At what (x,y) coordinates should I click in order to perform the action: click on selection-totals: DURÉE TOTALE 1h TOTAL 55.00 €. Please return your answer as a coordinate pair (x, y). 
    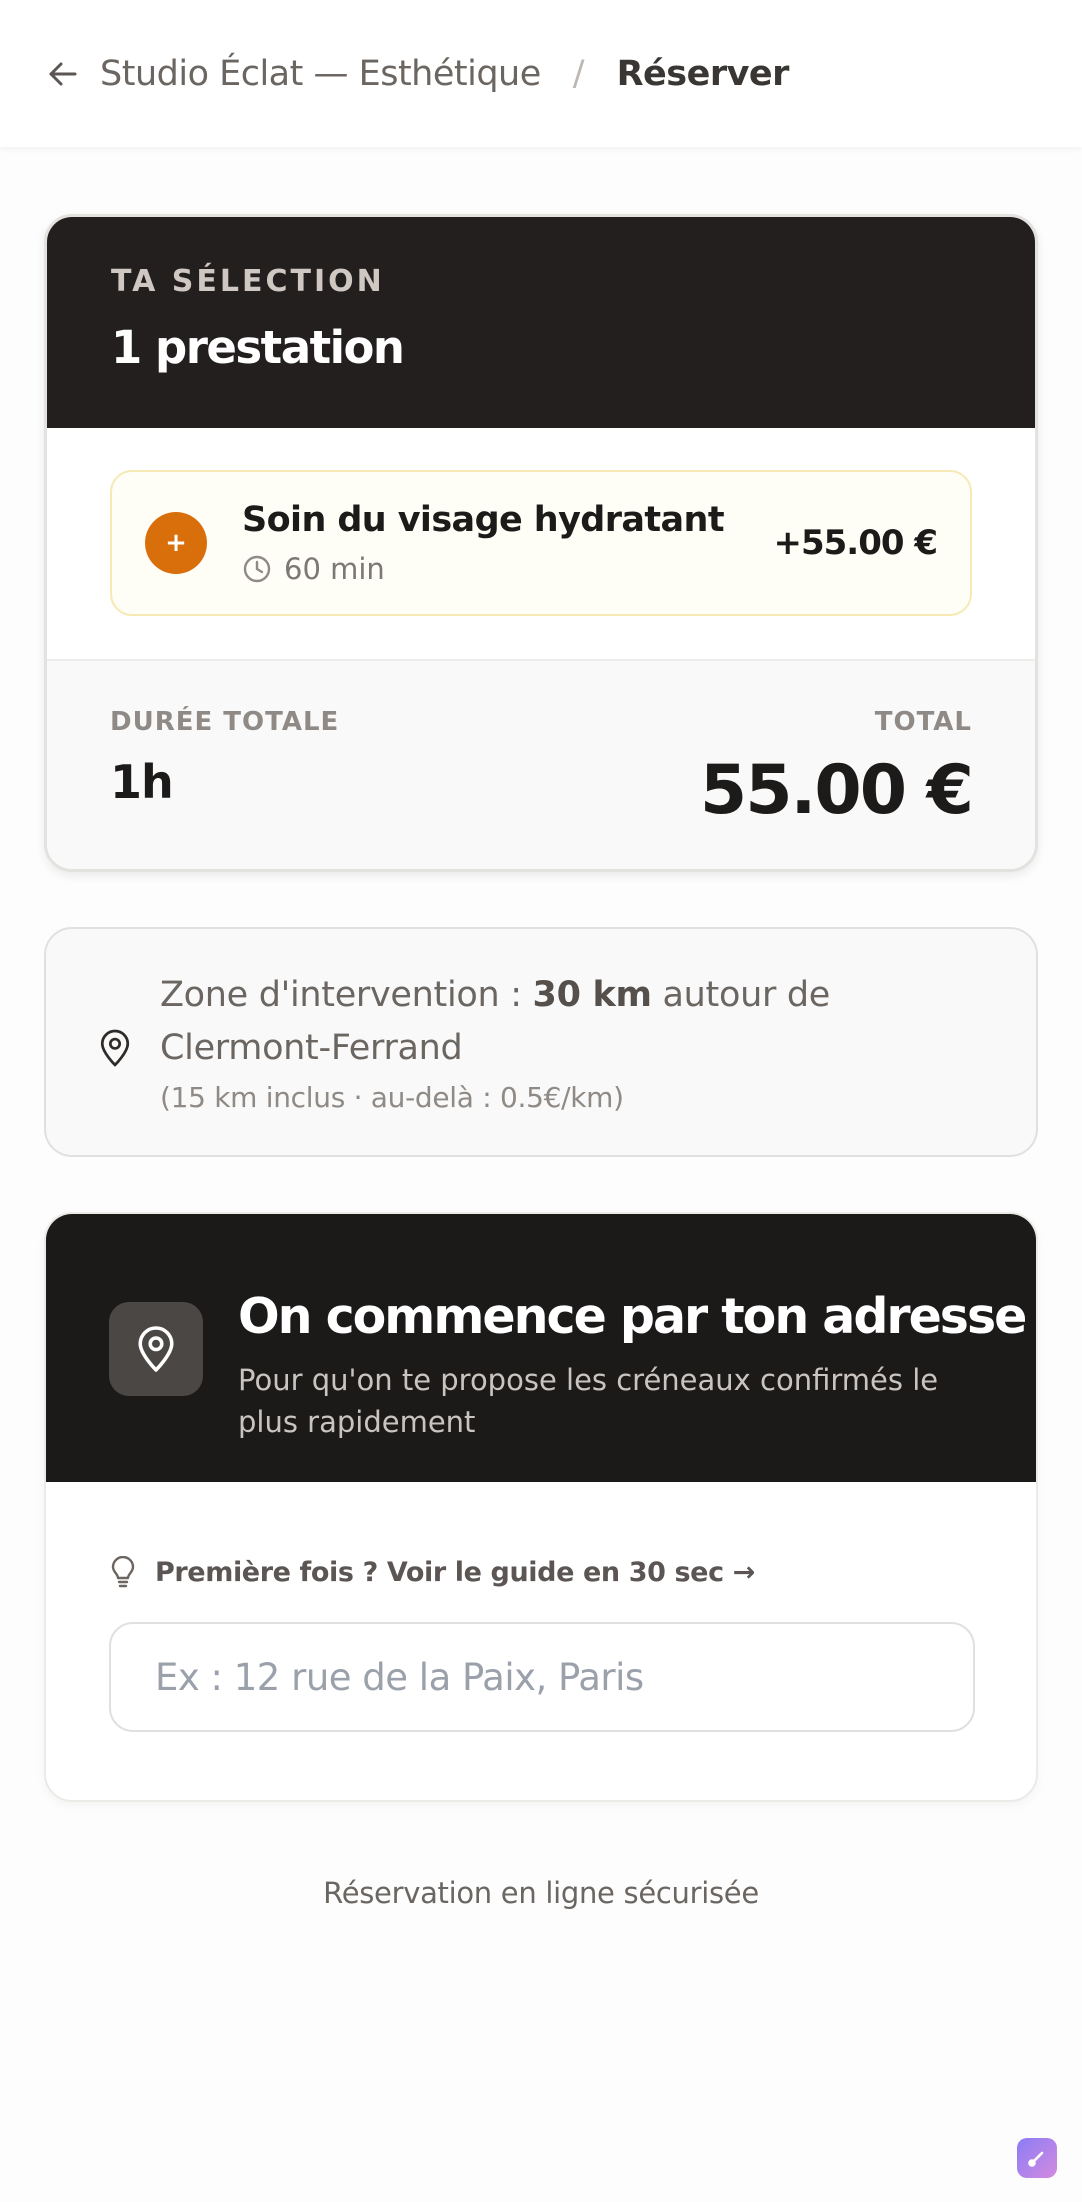
    Looking at the image, I should click on (541, 764).